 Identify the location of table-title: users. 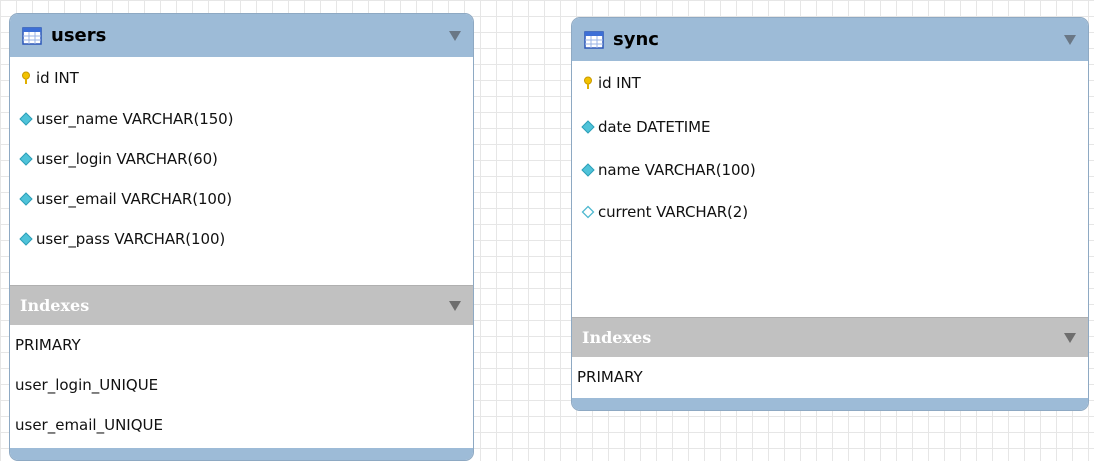
(79, 35).